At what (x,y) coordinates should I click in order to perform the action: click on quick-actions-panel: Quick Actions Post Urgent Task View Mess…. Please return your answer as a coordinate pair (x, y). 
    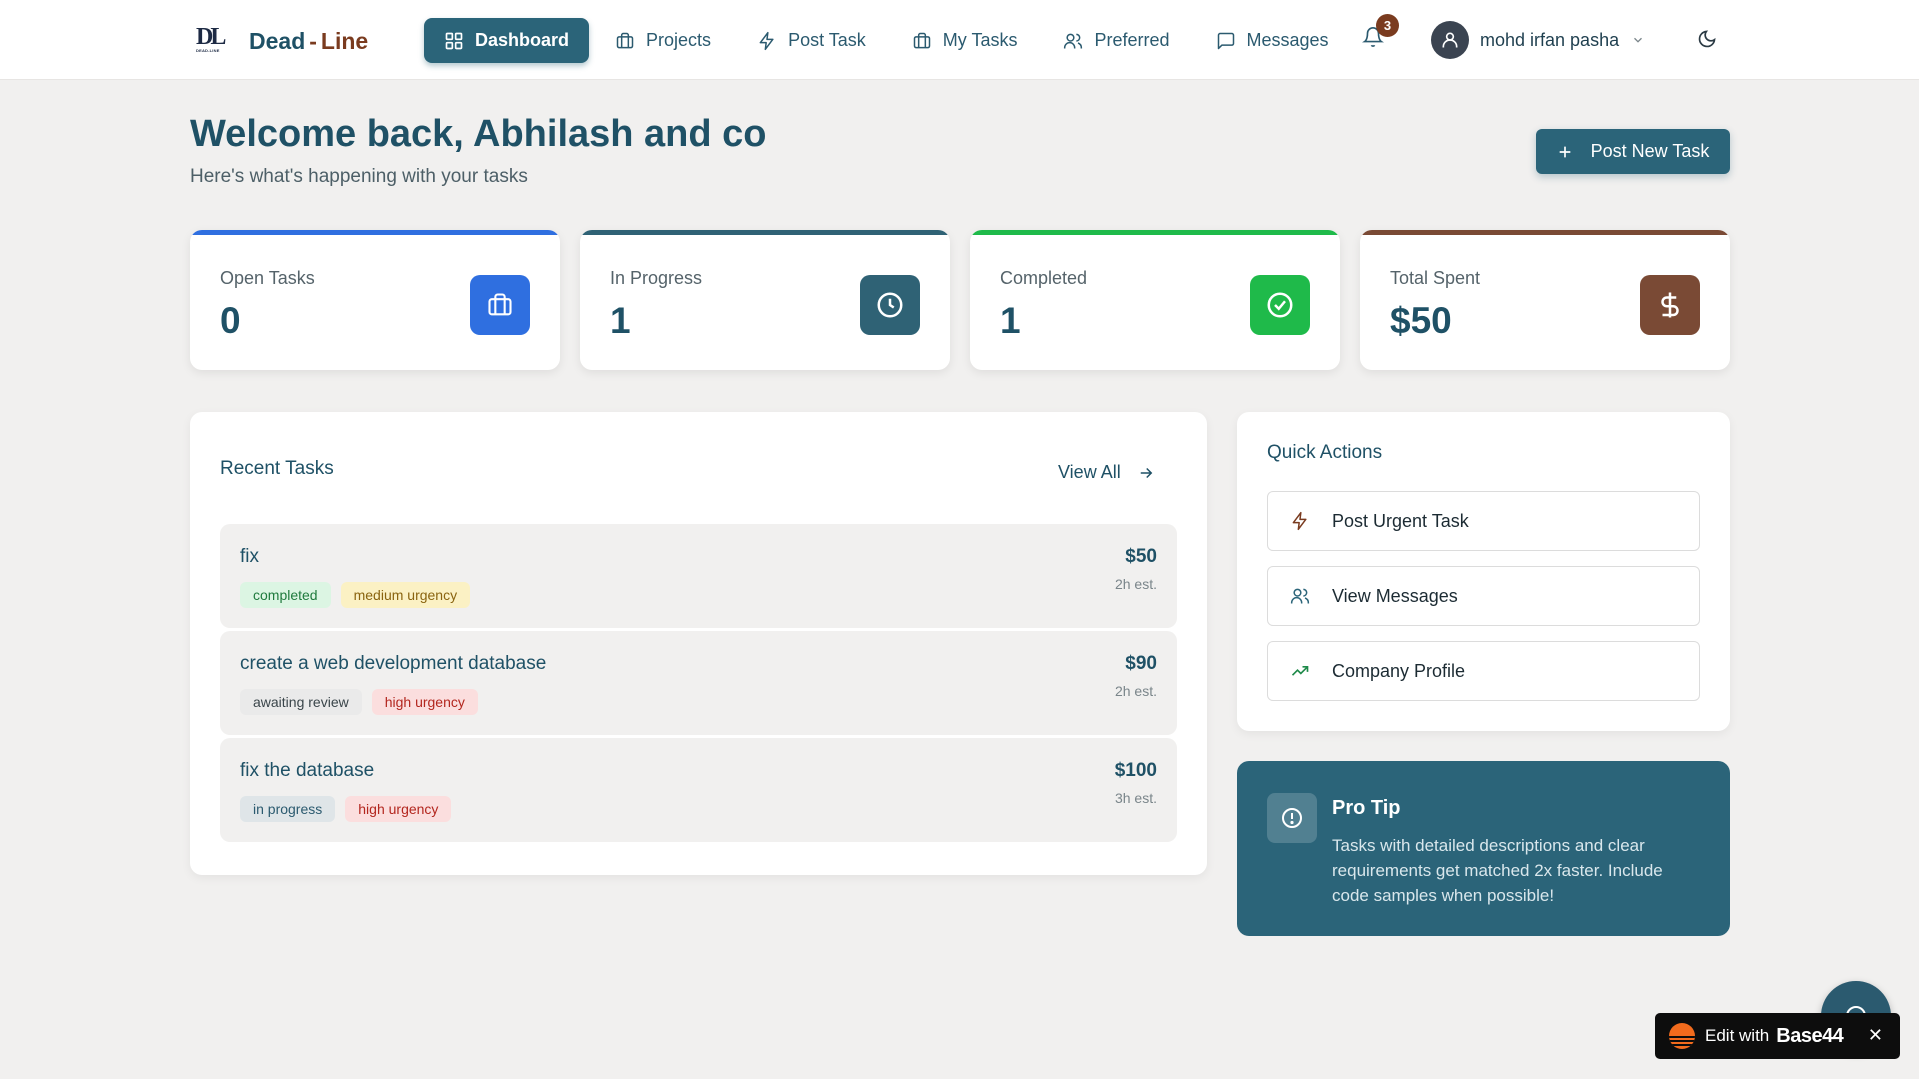
    Looking at the image, I should click on (1483, 571).